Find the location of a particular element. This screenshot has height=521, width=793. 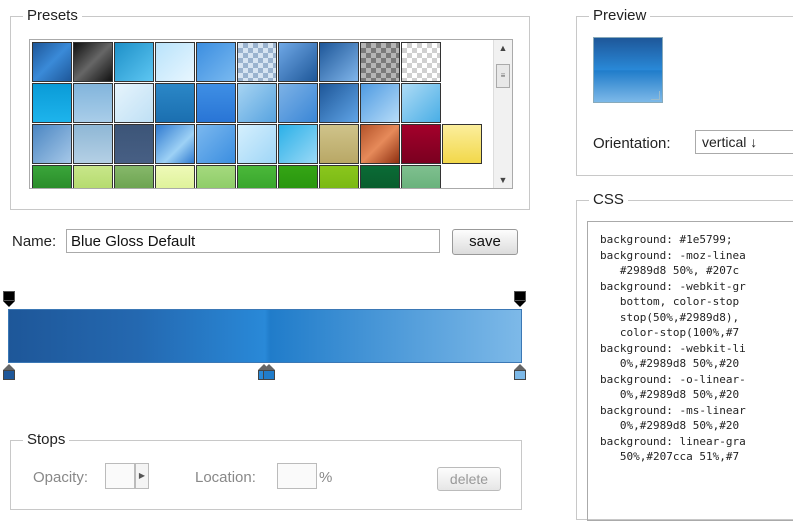

preview-legend: Preview is located at coordinates (620, 16).